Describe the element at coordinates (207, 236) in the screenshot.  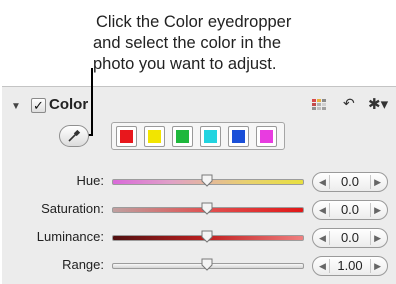
I see `luminance-slider-thumb` at that location.